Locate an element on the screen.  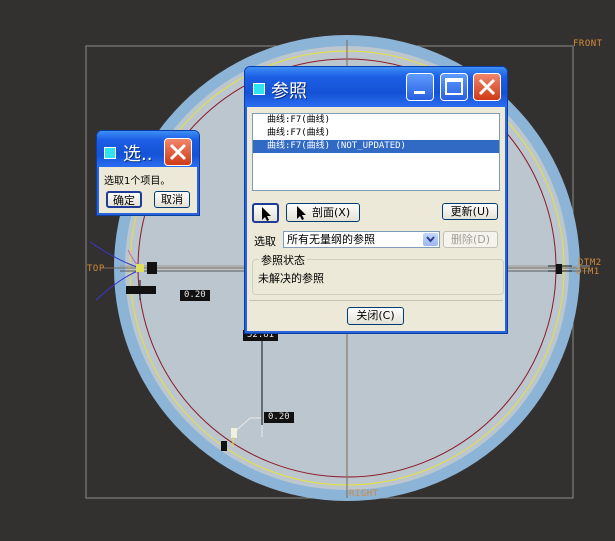
datum-label-front: FRONT is located at coordinates (588, 44).